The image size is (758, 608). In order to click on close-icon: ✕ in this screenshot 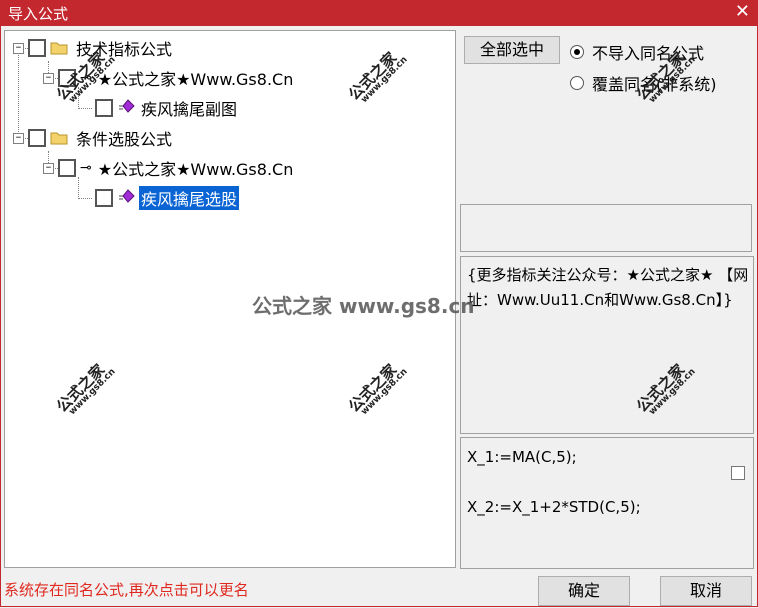, I will do `click(742, 11)`.